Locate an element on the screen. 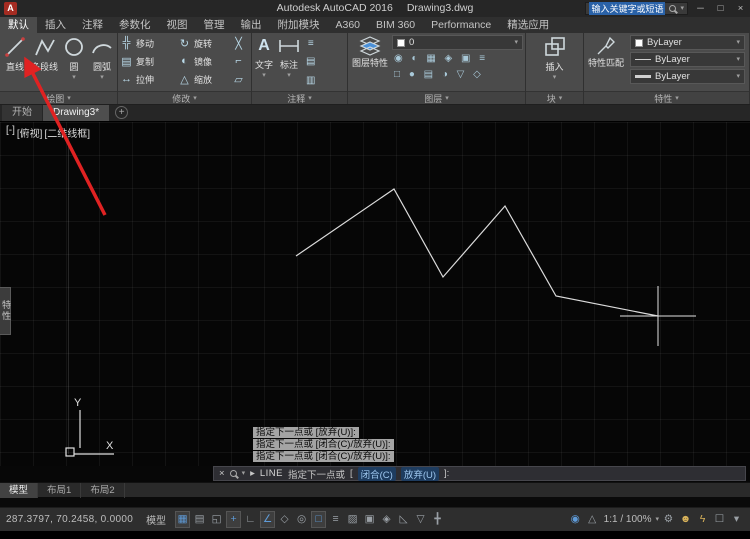 The width and height of the screenshot is (750, 539). isolate-objects-icon: ☻ is located at coordinates (685, 519).